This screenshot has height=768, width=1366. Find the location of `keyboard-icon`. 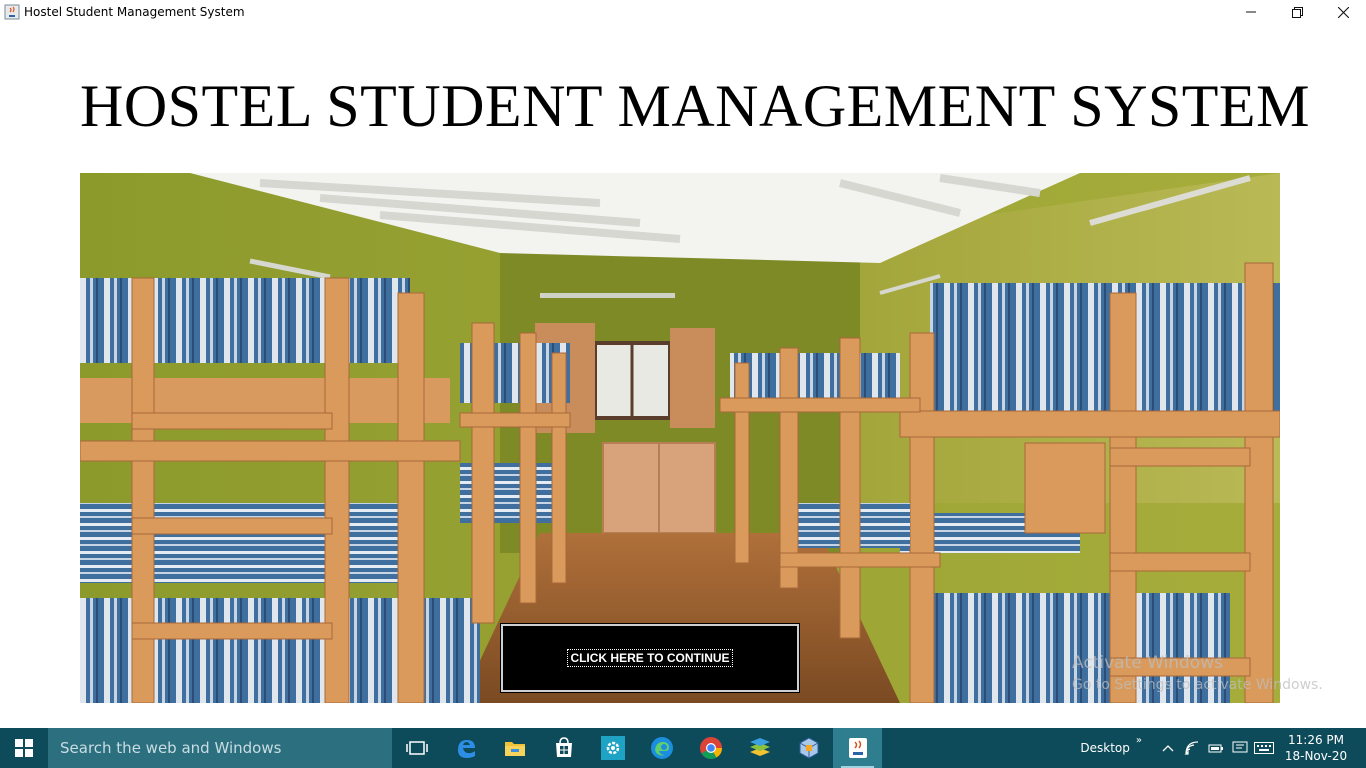

keyboard-icon is located at coordinates (1264, 748).